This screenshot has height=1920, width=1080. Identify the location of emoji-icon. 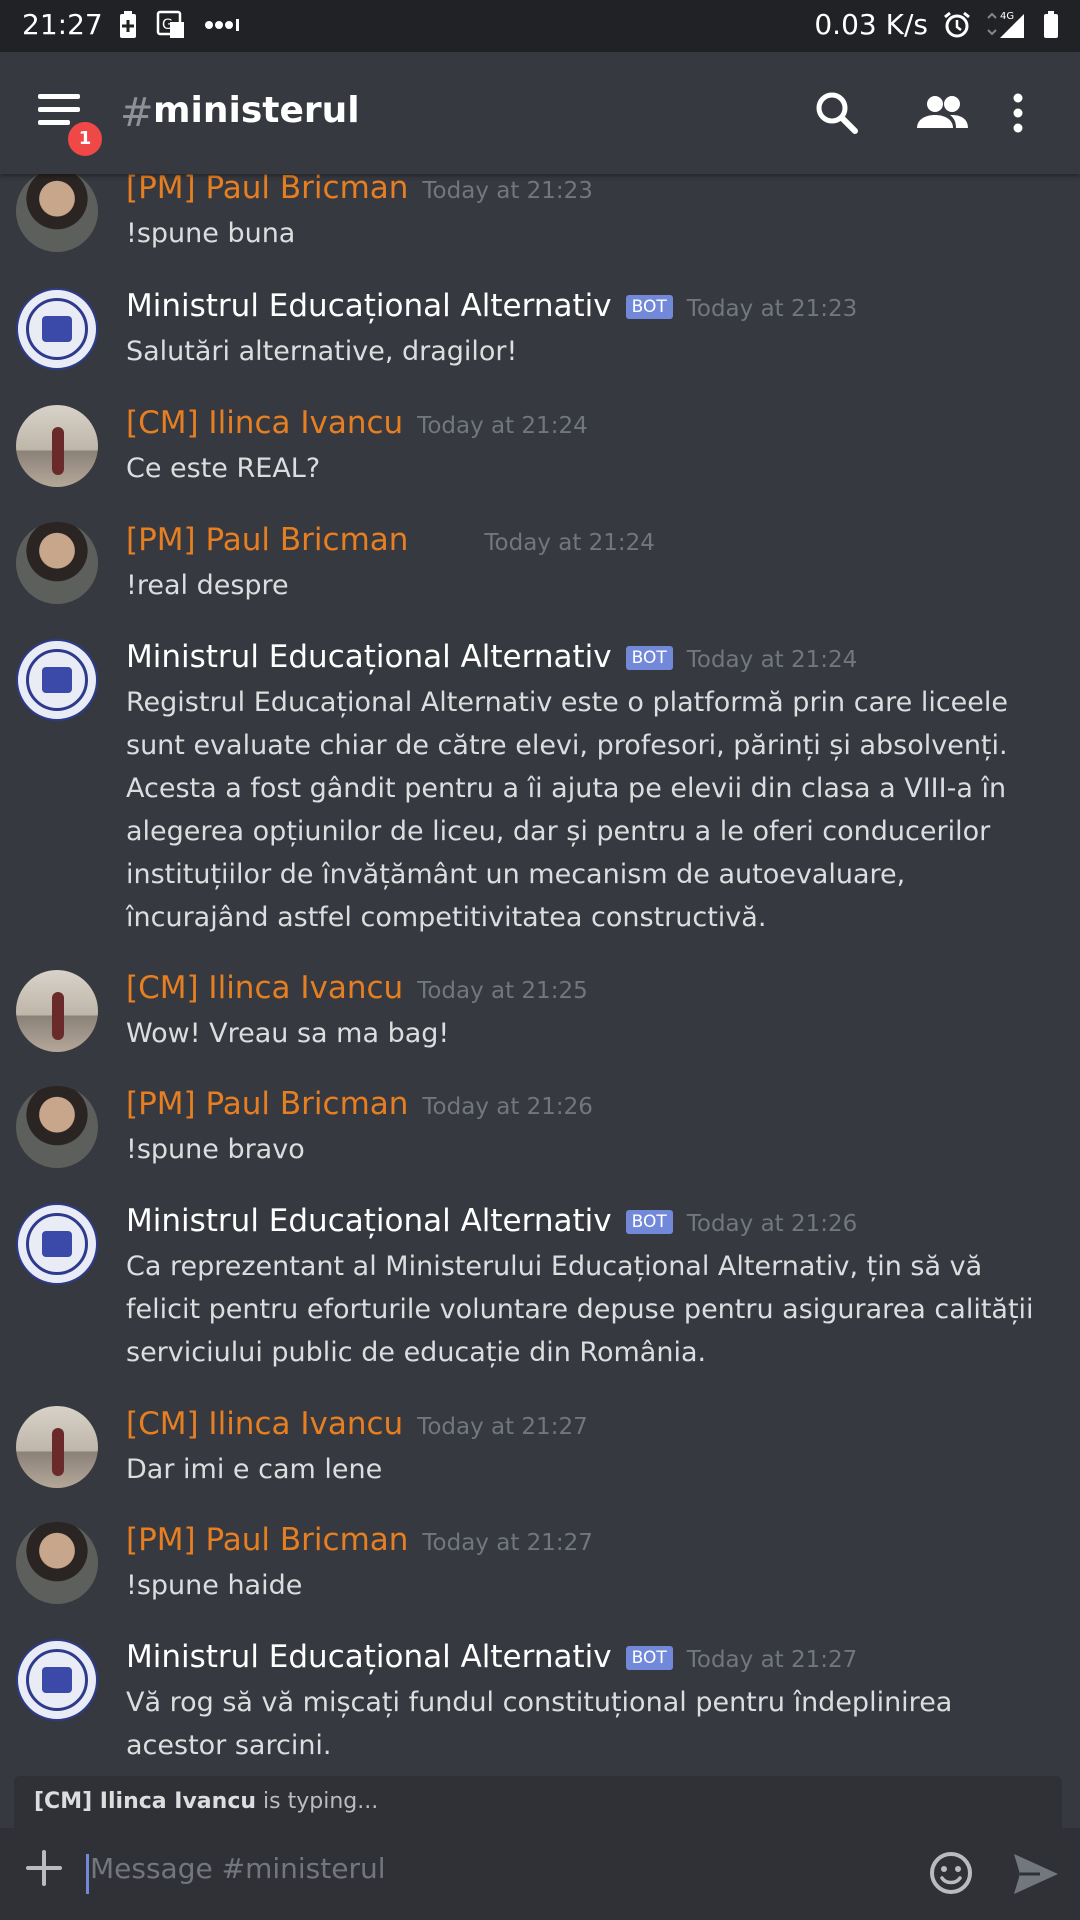
(951, 1873).